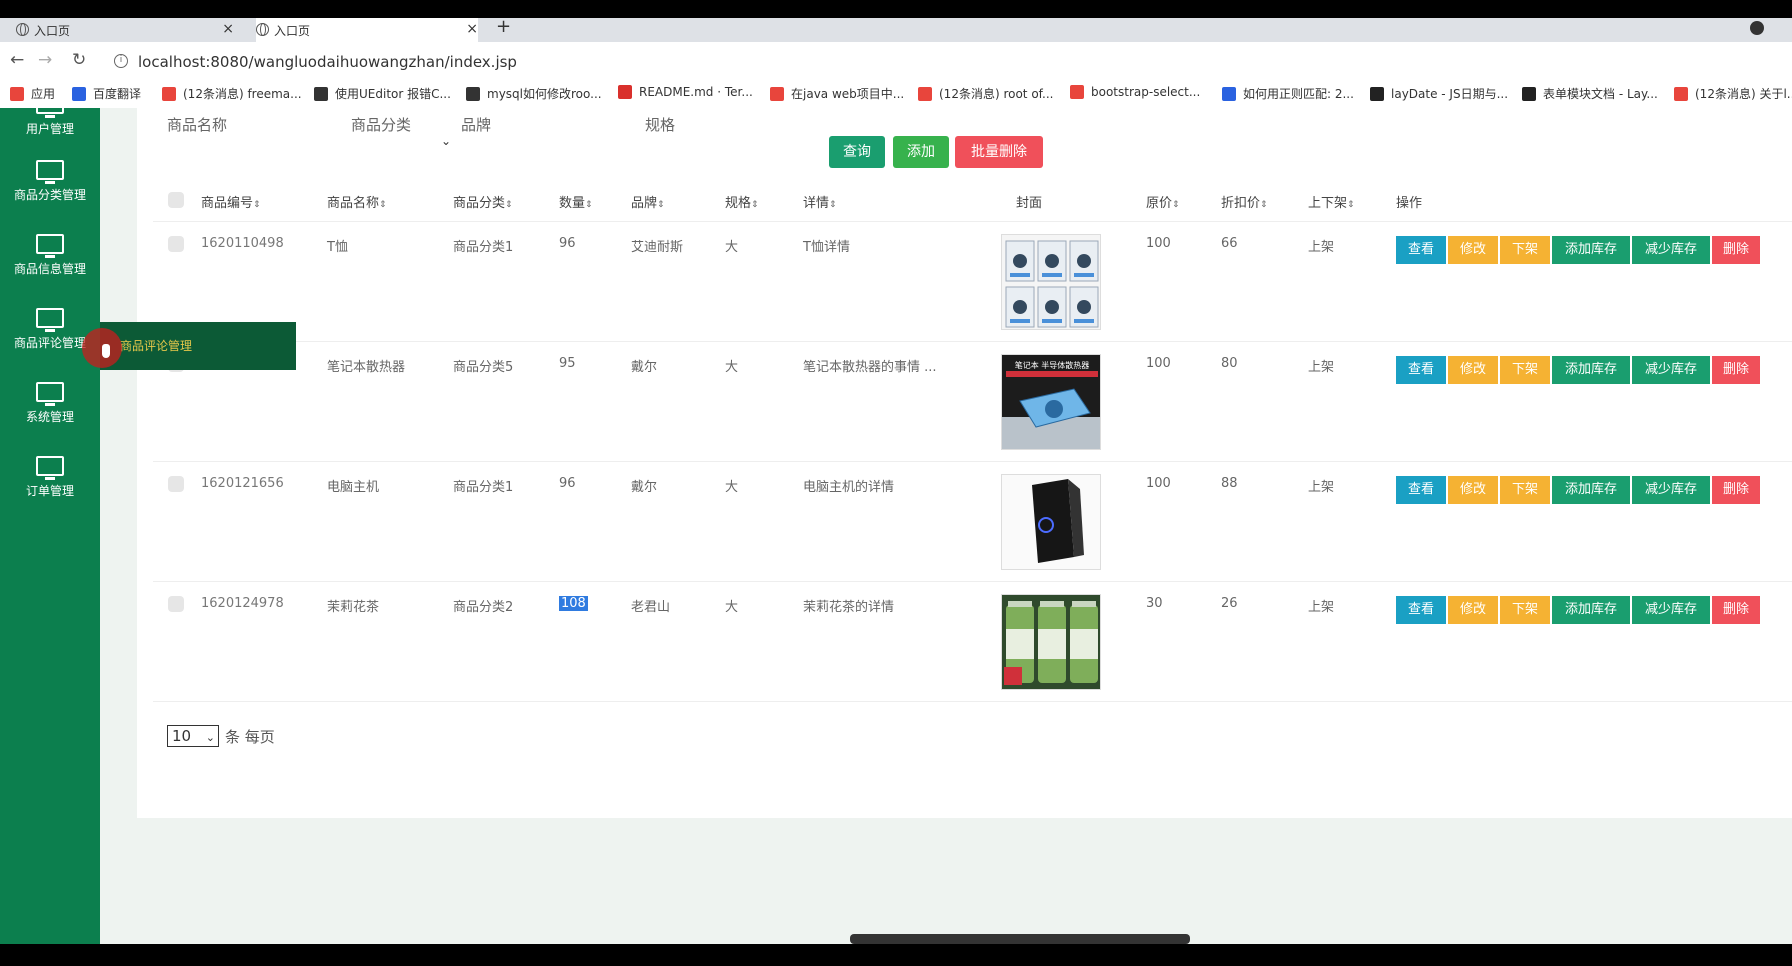 This screenshot has width=1792, height=966. I want to click on forward-button: →, so click(45, 60).